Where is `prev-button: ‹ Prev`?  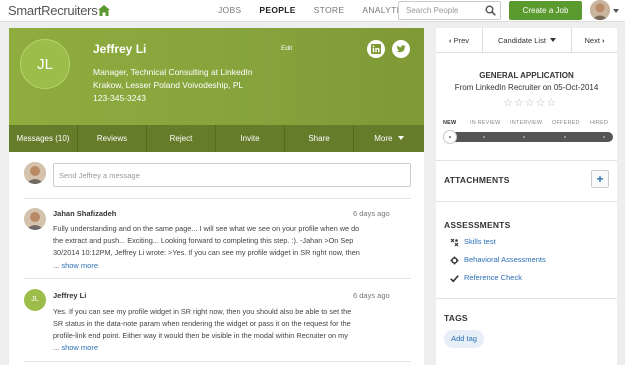
prev-button: ‹ Prev is located at coordinates (459, 40).